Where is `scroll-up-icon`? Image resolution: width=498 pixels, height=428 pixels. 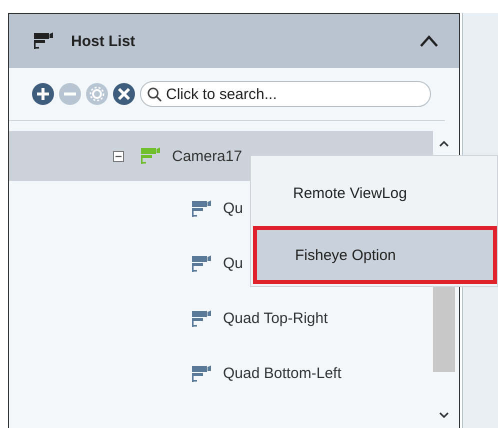 scroll-up-icon is located at coordinates (444, 144).